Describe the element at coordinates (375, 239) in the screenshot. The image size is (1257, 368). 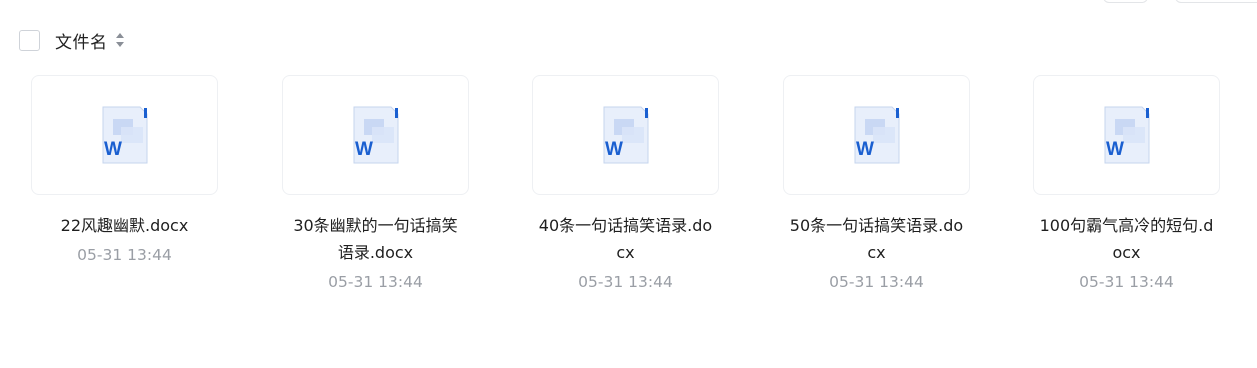
I see `file-name: 30条幽默的一句话搞笑语录.docx` at that location.